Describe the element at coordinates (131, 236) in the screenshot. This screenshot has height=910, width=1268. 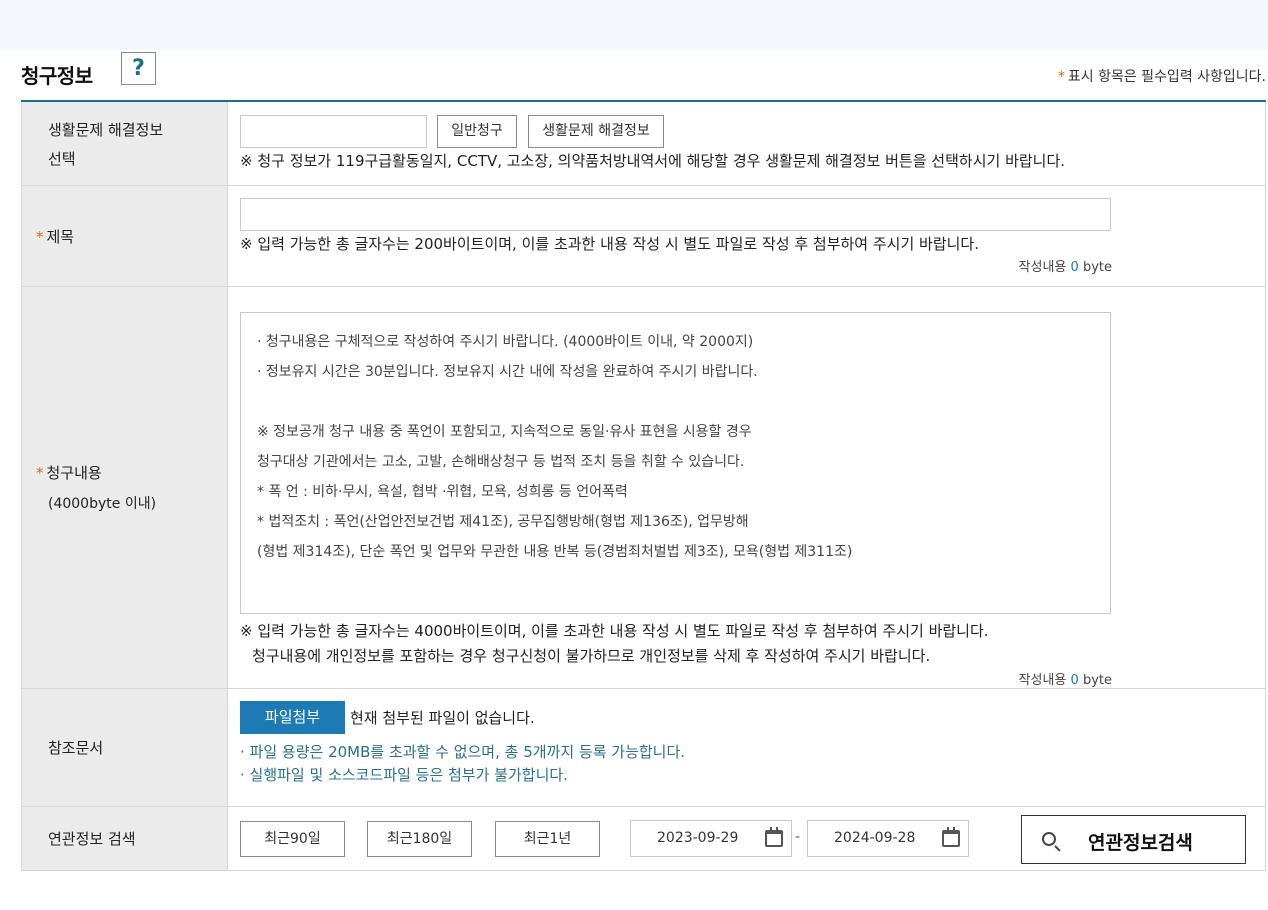
I see `subject-label-line: * 제목` at that location.